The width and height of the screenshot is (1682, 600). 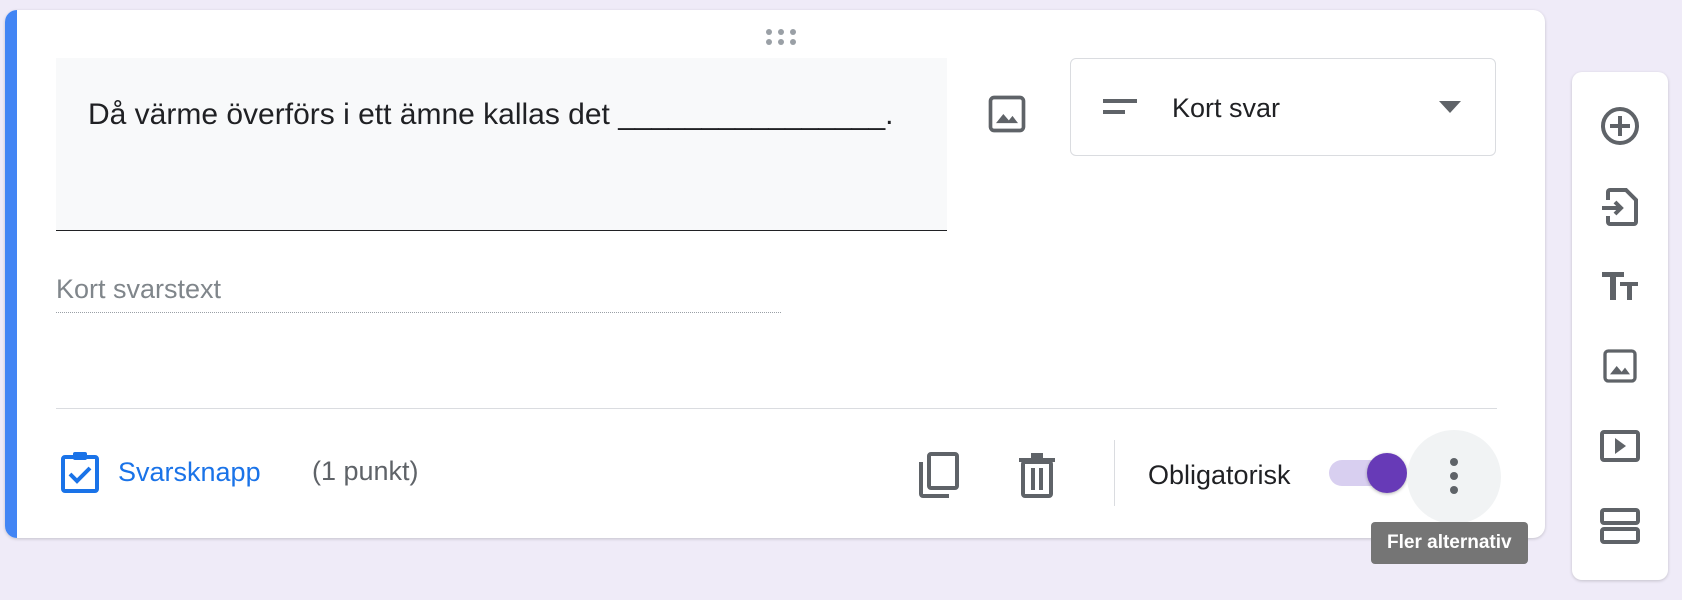 What do you see at coordinates (189, 471) in the screenshot?
I see `answer-key-label: Svarsknapp` at bounding box center [189, 471].